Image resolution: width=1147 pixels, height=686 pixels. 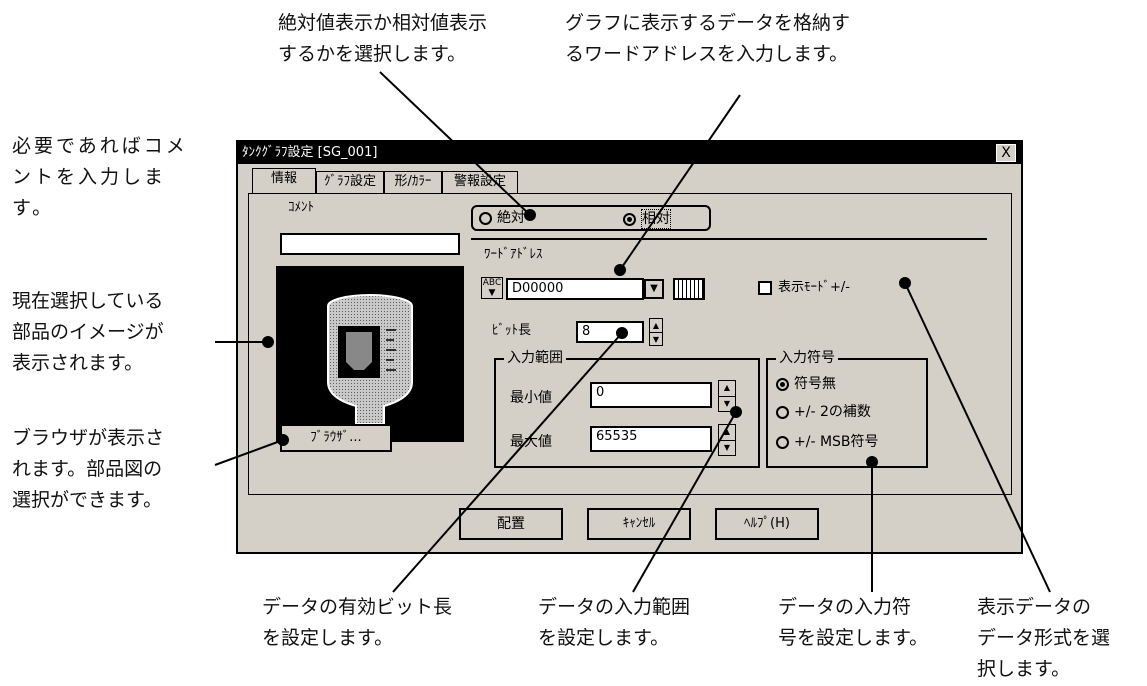 I want to click on word-address-field: D00000, so click(x=575, y=289).